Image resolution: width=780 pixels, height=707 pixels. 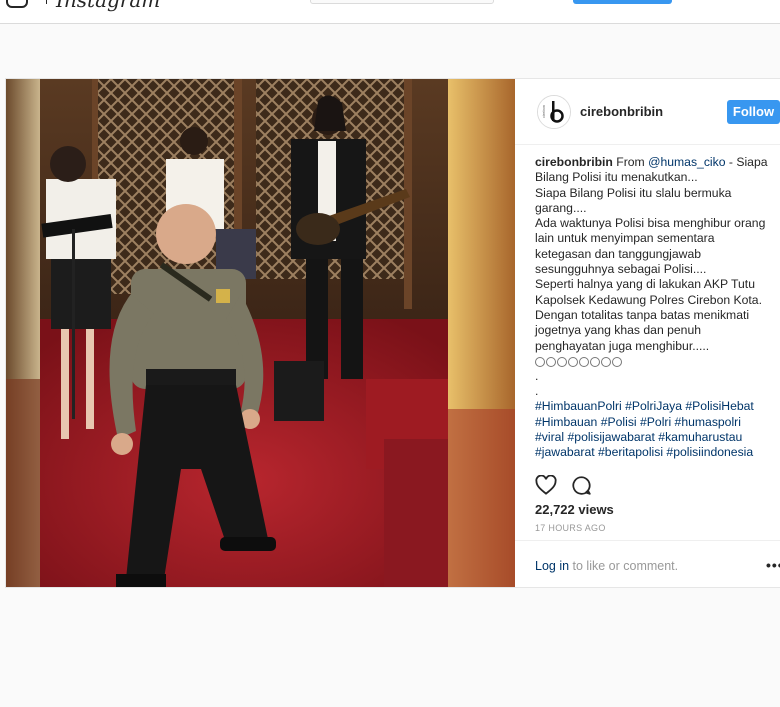 I want to click on caption-line: lain untuk menyimpan sementara, so click(x=625, y=238).